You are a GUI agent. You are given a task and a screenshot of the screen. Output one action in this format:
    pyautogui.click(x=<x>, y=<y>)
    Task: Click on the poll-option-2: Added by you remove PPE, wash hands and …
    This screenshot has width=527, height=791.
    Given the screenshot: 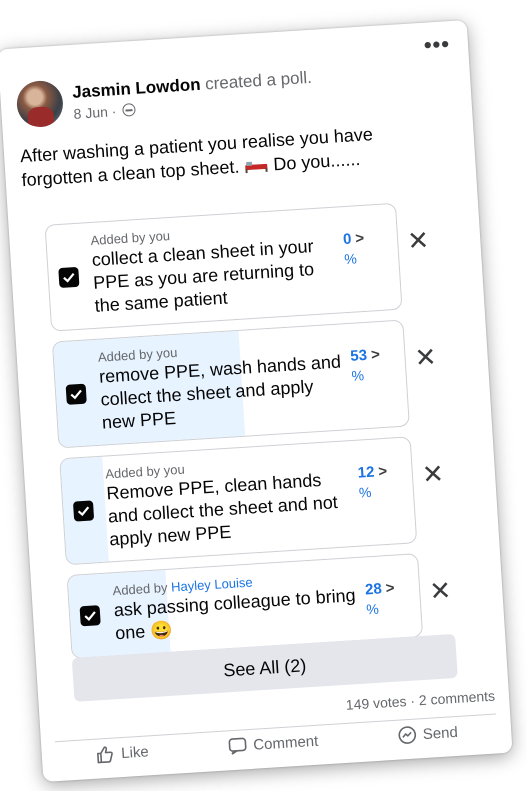 What is the action you would take?
    pyautogui.click(x=230, y=384)
    